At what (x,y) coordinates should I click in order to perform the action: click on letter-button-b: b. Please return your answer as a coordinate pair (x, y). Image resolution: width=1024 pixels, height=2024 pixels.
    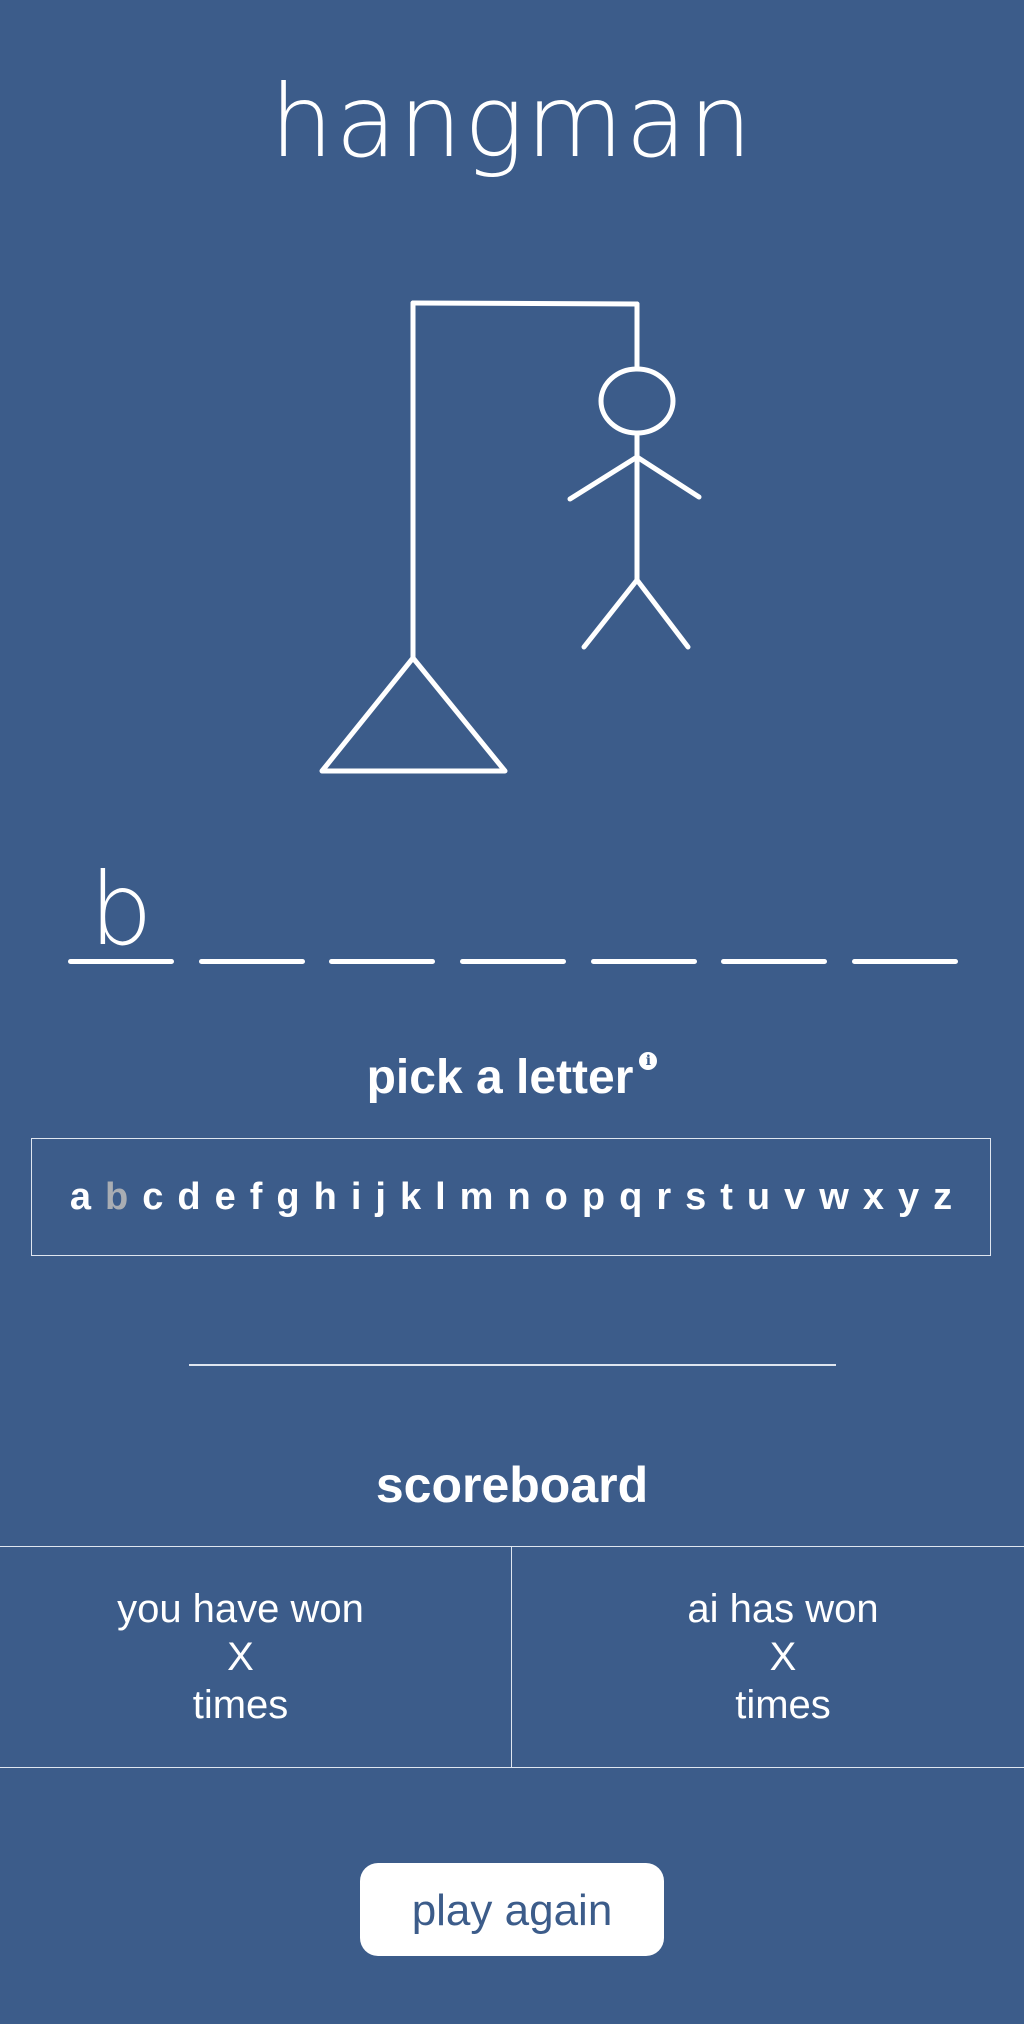
    Looking at the image, I should click on (116, 1197).